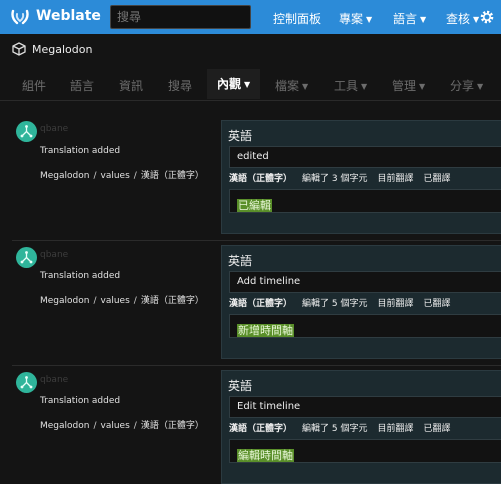 The width and height of the screenshot is (501, 484). What do you see at coordinates (265, 455) in the screenshot?
I see `diff-insertion: 編輯時間軸` at bounding box center [265, 455].